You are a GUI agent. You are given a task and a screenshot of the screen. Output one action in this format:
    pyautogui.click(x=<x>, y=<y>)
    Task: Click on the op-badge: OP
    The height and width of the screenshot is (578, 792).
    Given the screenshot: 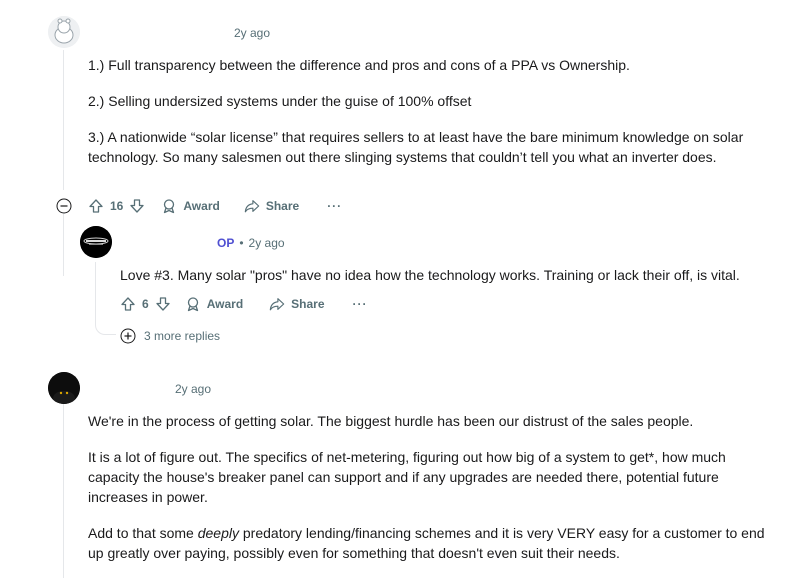 What is the action you would take?
    pyautogui.click(x=226, y=243)
    